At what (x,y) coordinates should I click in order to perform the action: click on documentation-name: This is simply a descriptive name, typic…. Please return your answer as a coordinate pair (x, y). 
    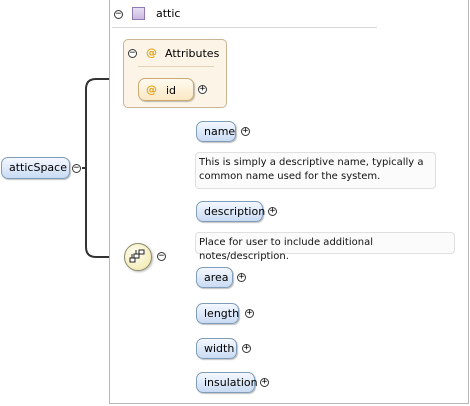
    Looking at the image, I should click on (315, 170).